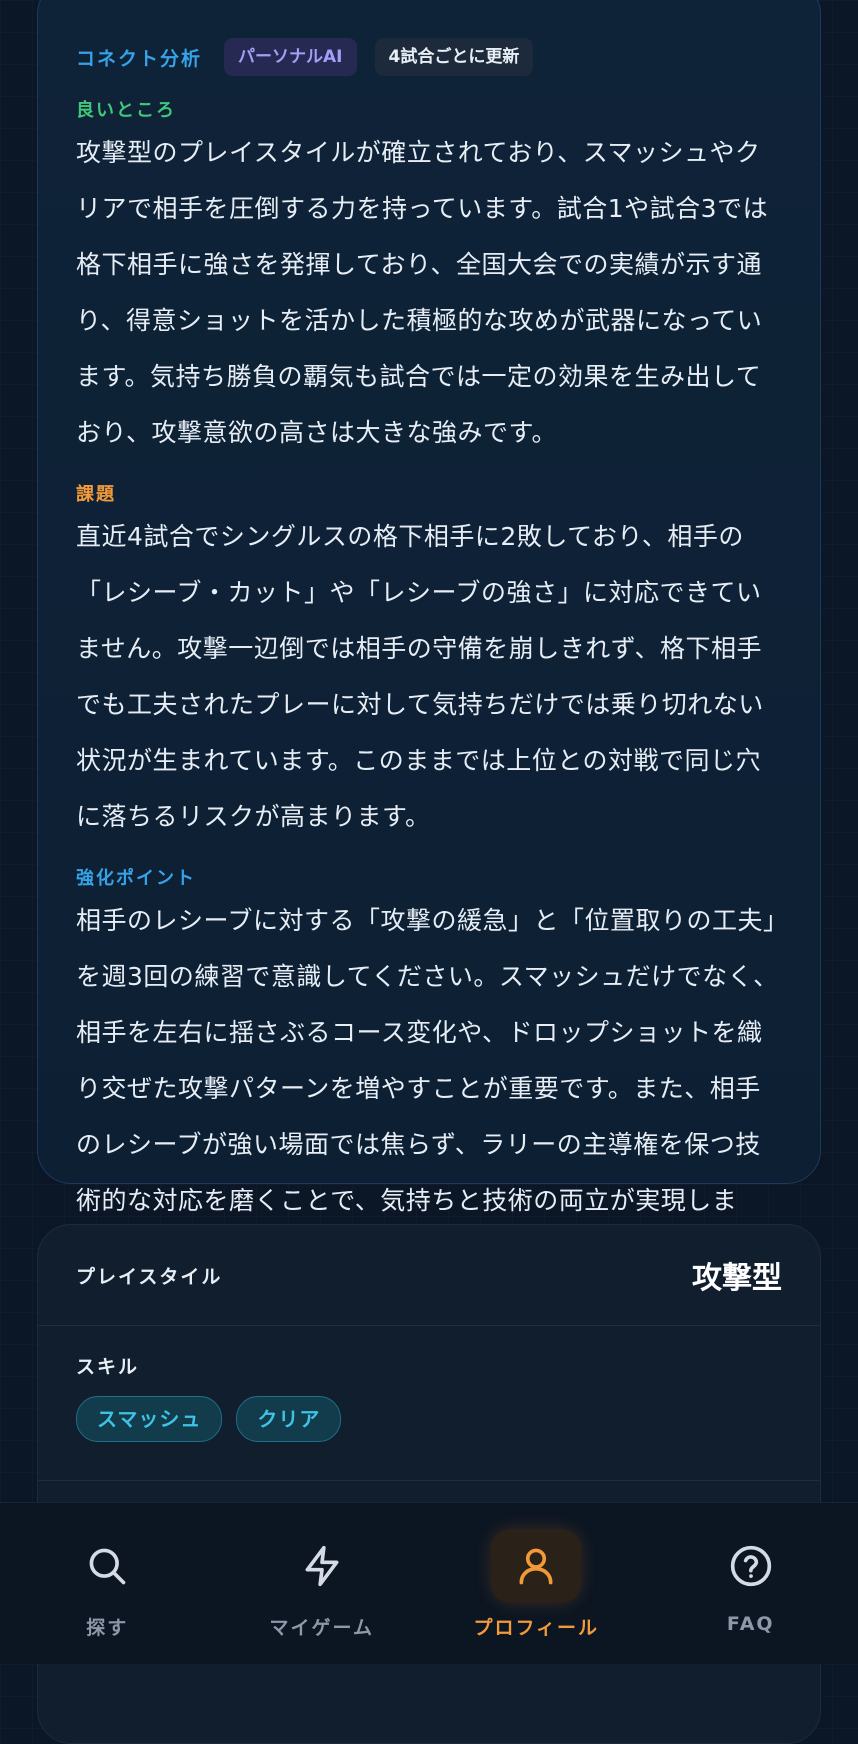 Image resolution: width=858 pixels, height=1744 pixels. What do you see at coordinates (429, 879) in the screenshot?
I see `improvement-points-label: 強化ポイント` at bounding box center [429, 879].